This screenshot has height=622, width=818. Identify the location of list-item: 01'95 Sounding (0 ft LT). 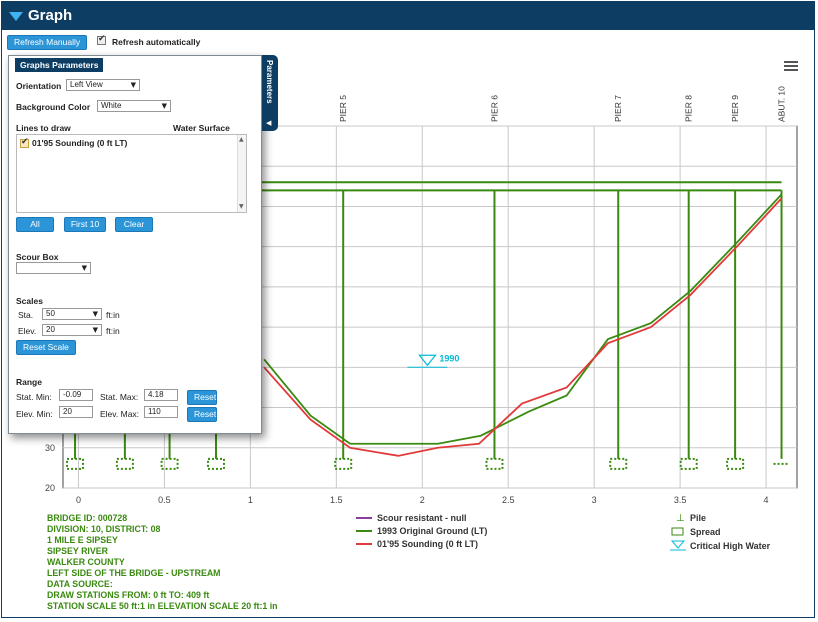
(74, 143).